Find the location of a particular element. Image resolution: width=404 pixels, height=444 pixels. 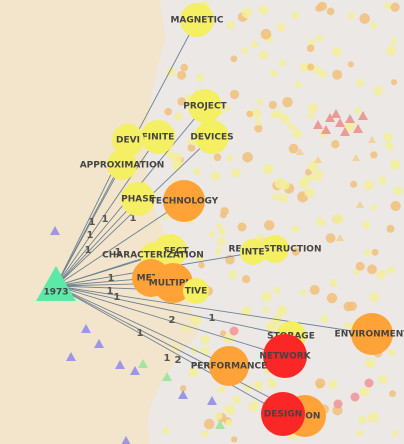

node-tive-label: TIVE is located at coordinates (196, 292).